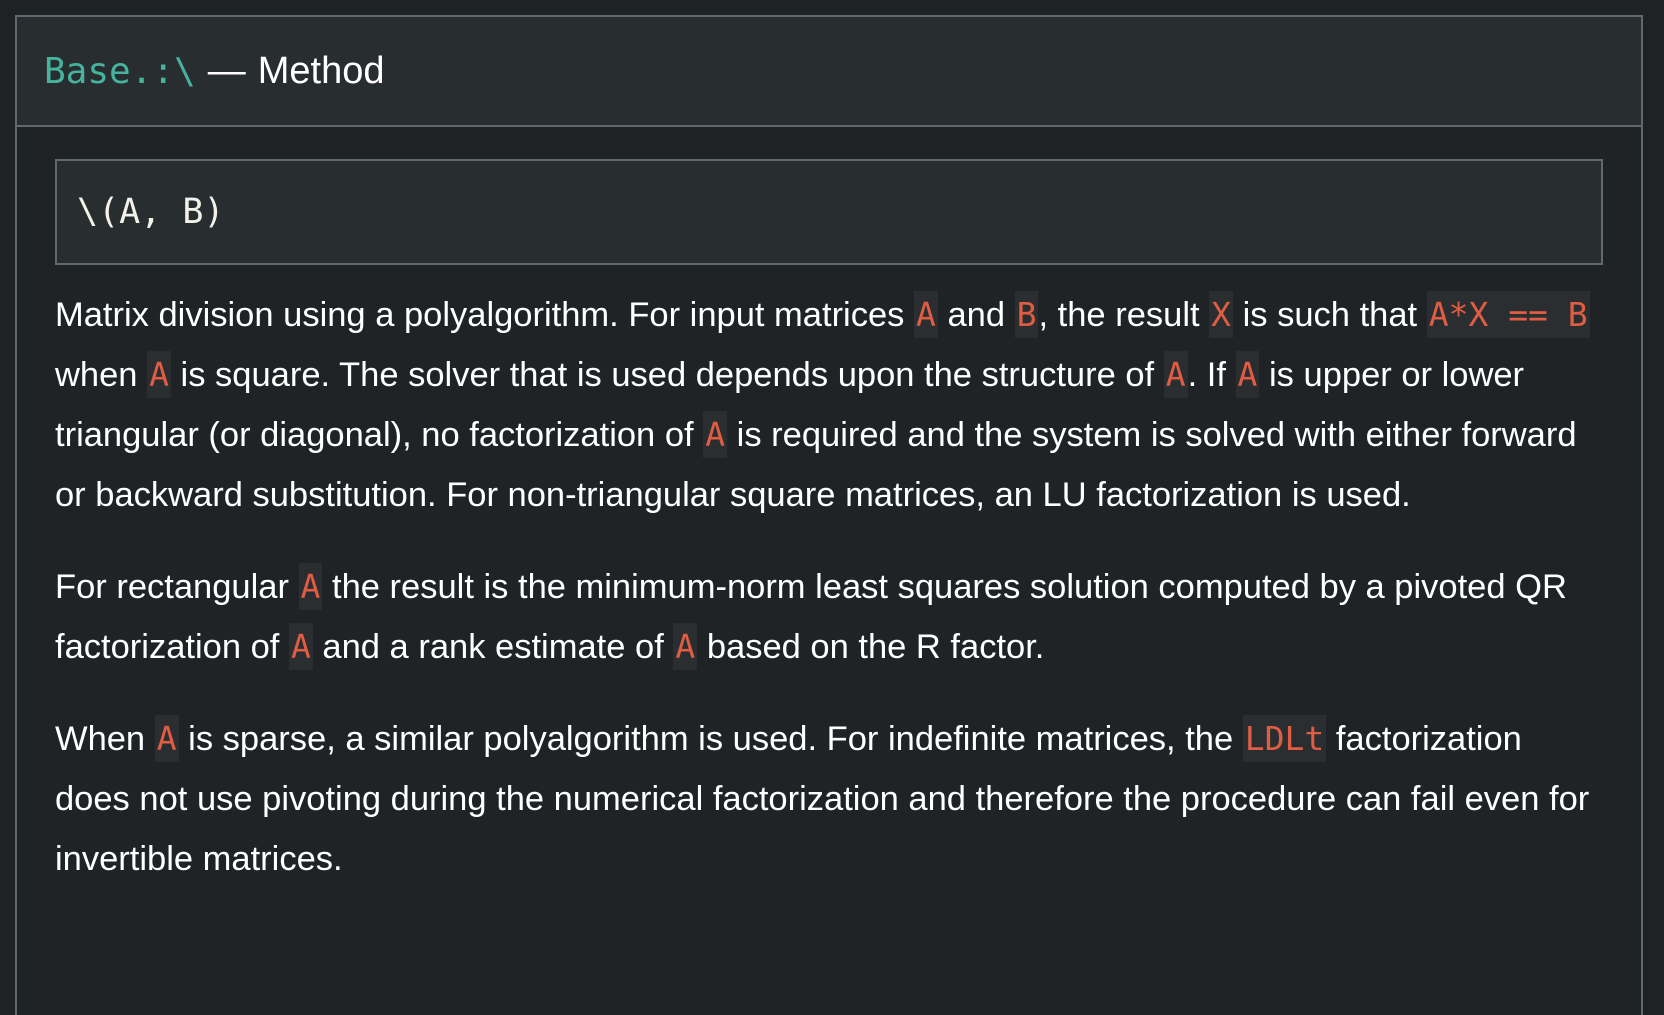  Describe the element at coordinates (321, 70) in the screenshot. I see `method-category: Method` at that location.